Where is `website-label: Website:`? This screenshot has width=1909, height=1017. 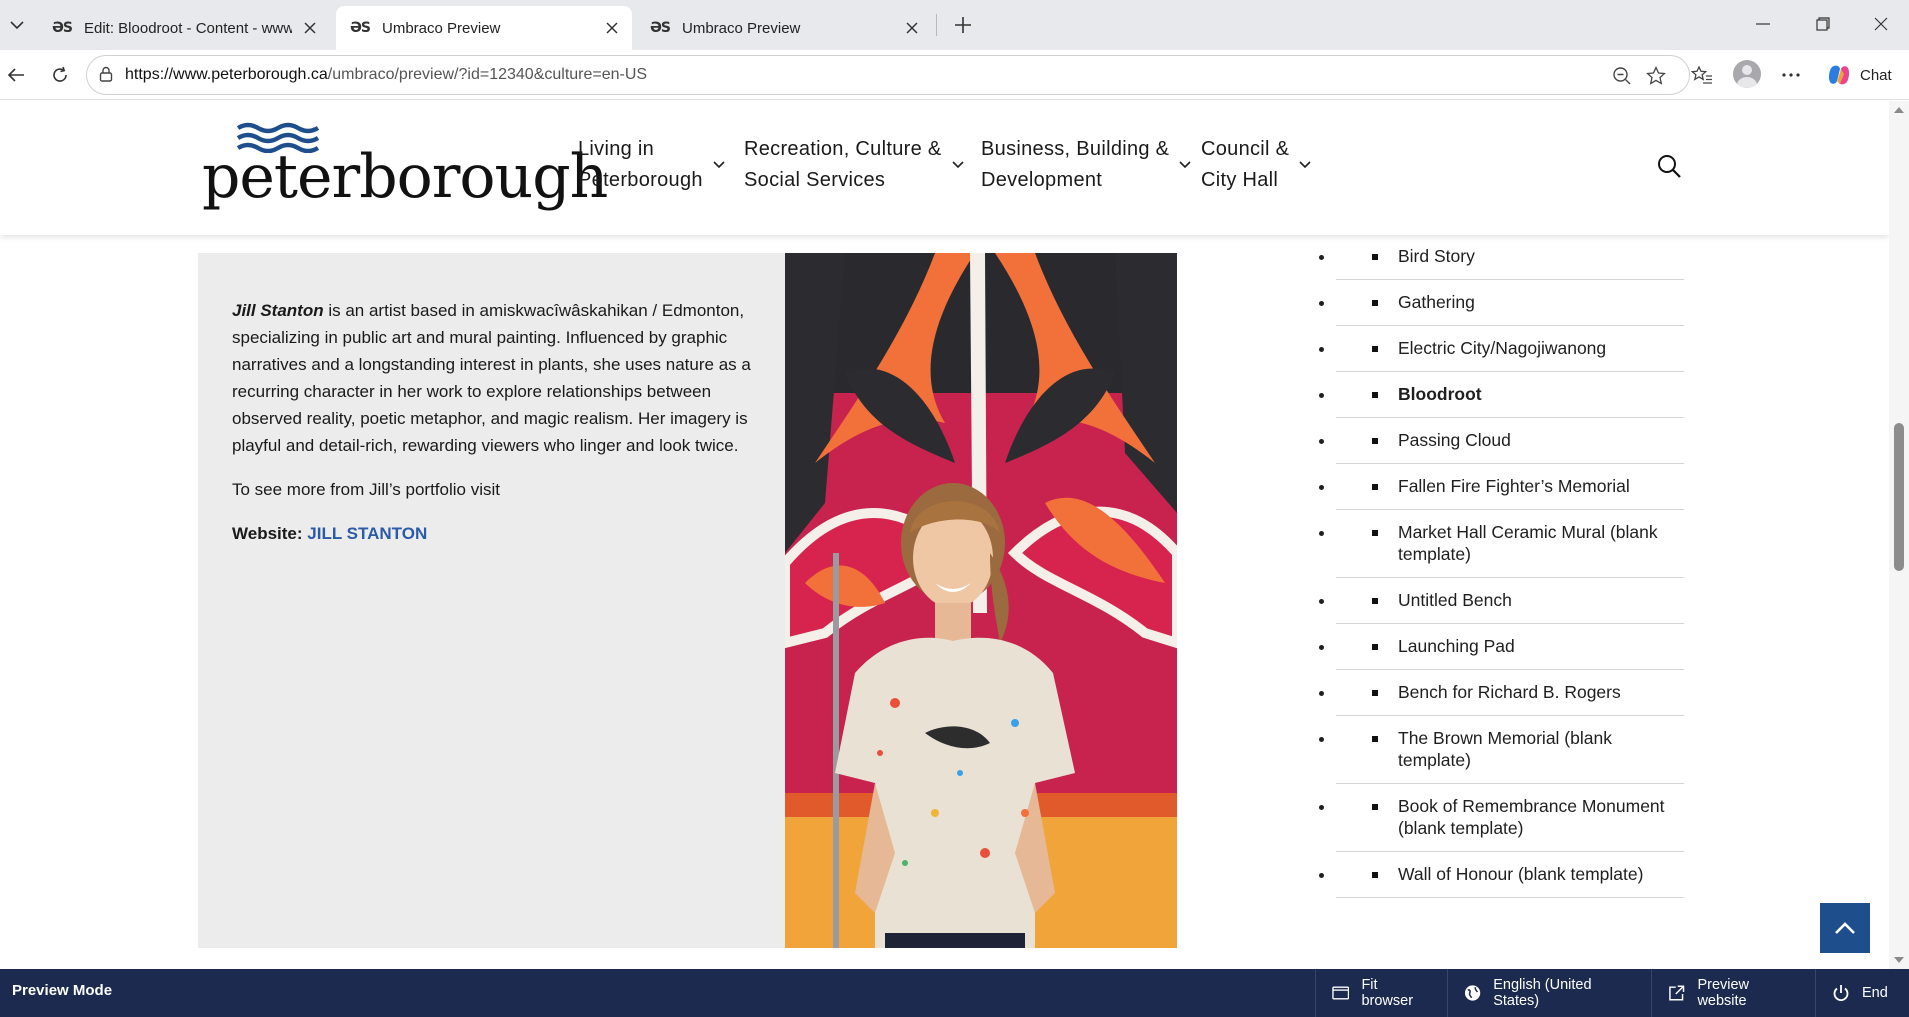
website-label: Website: is located at coordinates (267, 533).